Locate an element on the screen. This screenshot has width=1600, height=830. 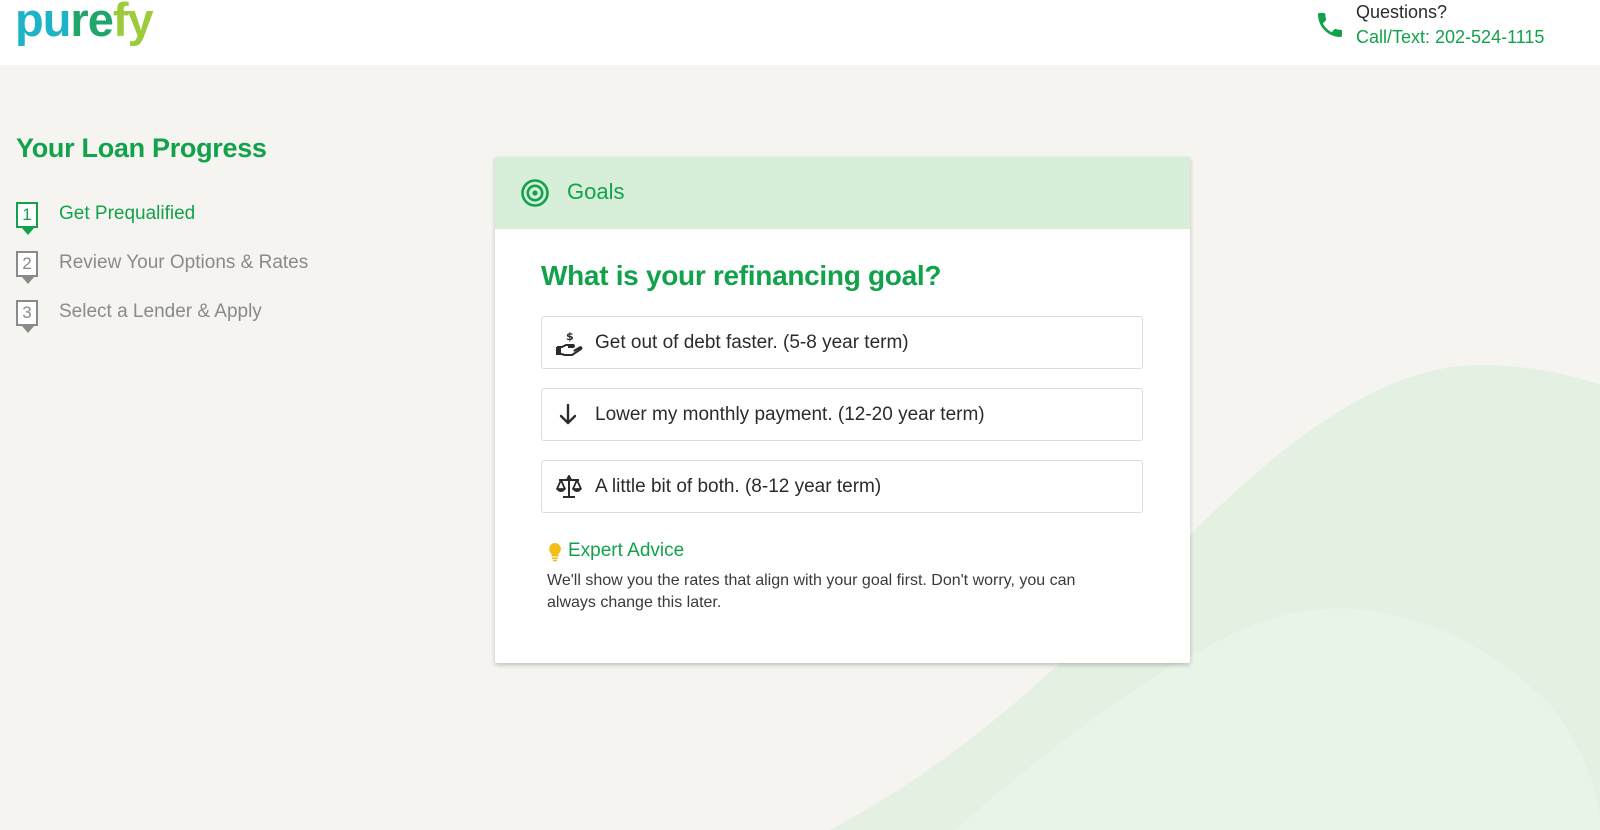
loan-progress-title: Your Loan Progress is located at coordinates (141, 148).